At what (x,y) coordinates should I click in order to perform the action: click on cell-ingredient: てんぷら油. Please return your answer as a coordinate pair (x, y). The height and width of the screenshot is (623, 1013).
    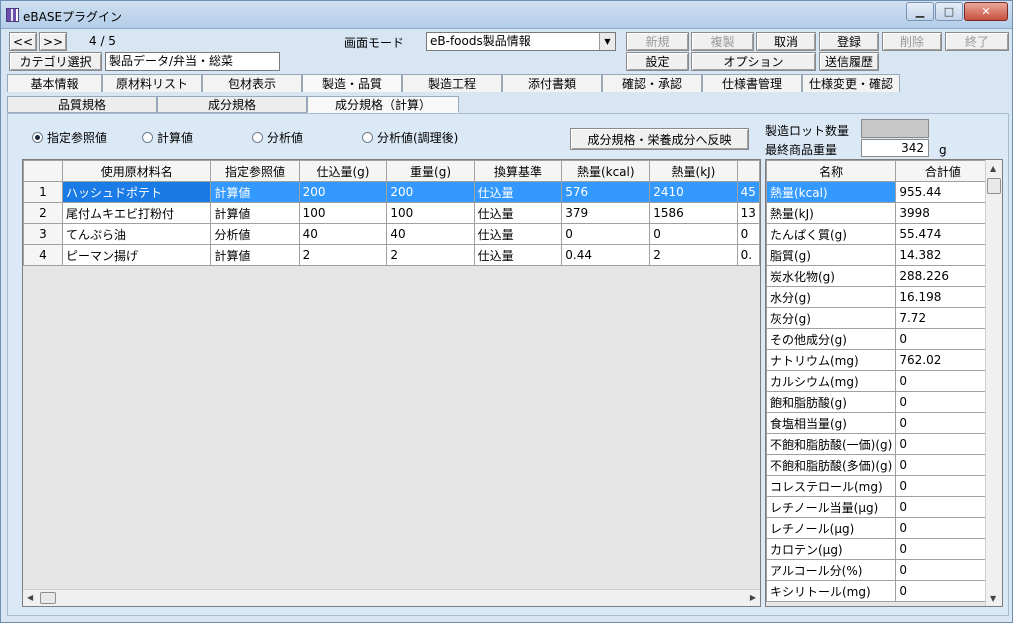
    Looking at the image, I should click on (136, 234).